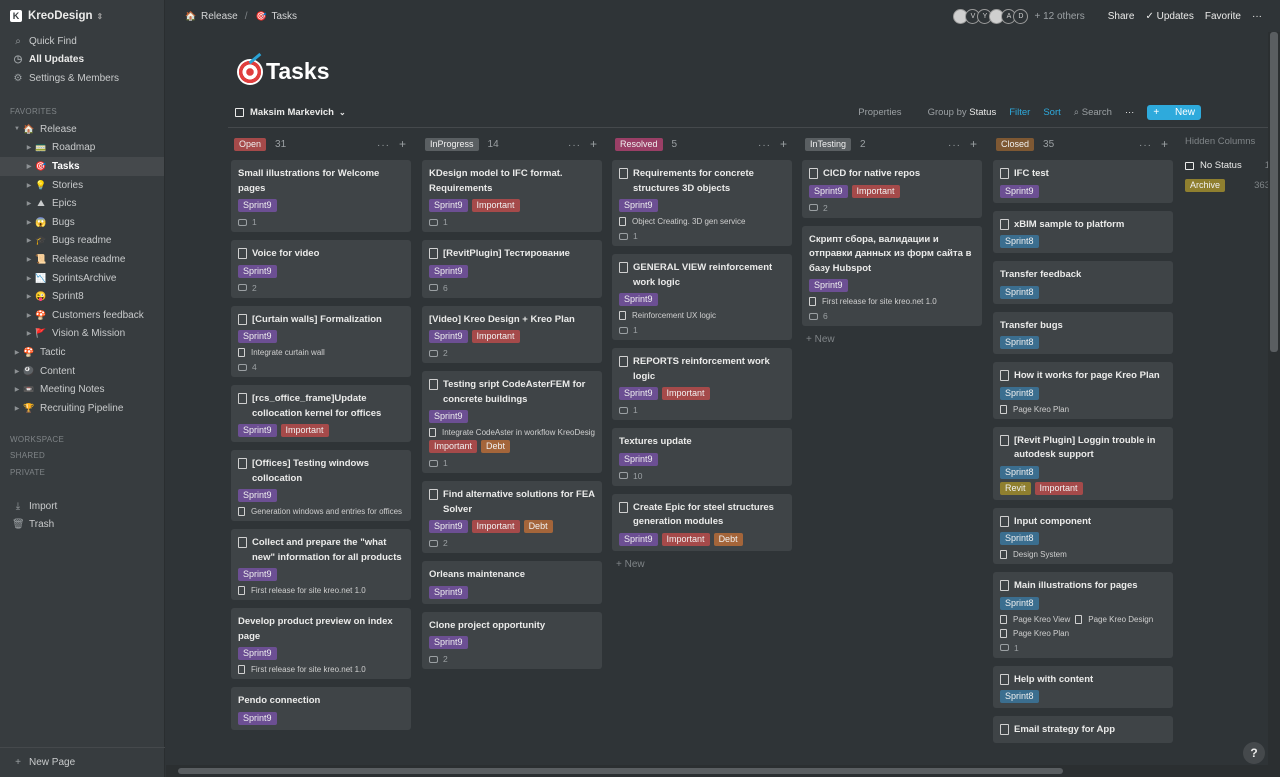 The height and width of the screenshot is (777, 1280). Describe the element at coordinates (1227, 165) in the screenshot. I see `hidden-column-item: No Status1` at that location.